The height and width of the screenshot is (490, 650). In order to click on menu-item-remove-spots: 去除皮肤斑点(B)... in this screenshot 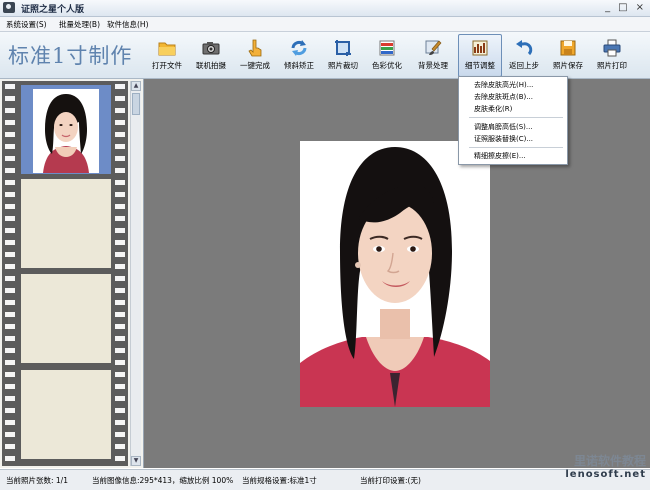, I will do `click(503, 97)`.